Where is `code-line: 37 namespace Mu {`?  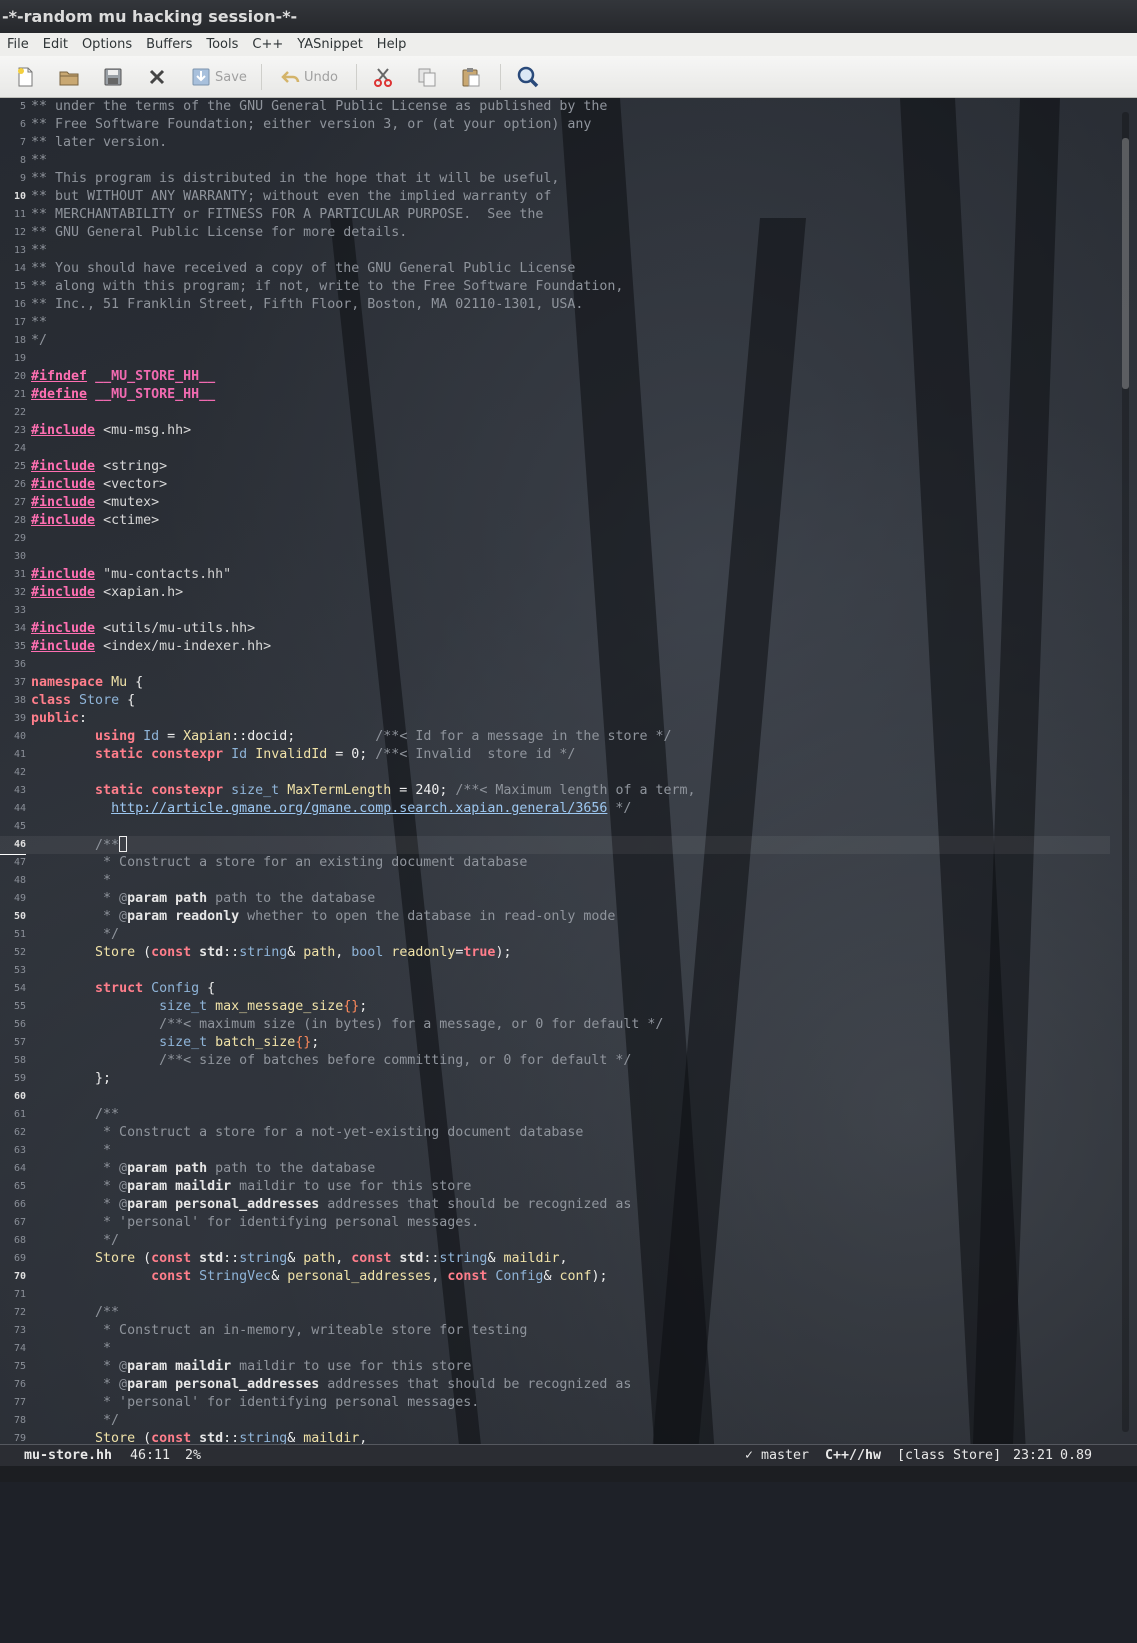
code-line: 37 namespace Mu { is located at coordinates (555, 683).